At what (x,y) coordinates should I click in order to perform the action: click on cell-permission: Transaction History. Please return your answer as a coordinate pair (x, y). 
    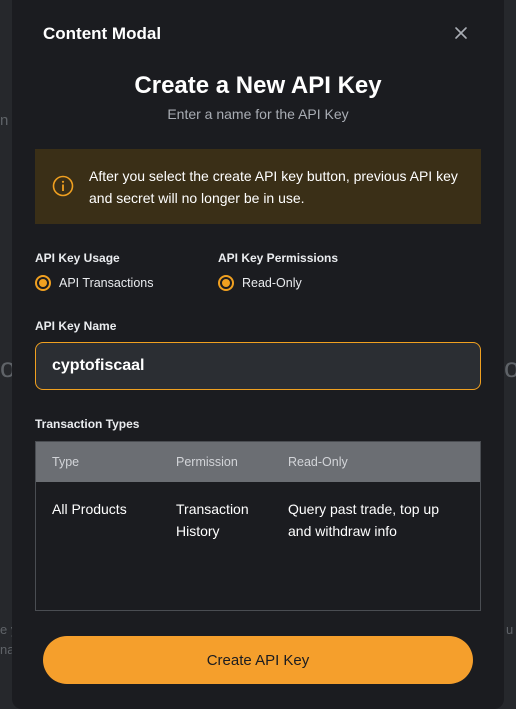
    Looking at the image, I should click on (212, 520).